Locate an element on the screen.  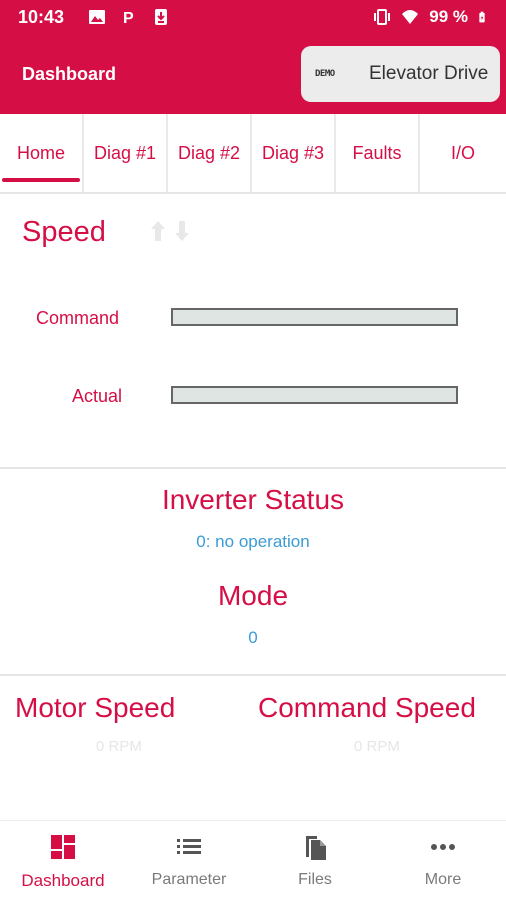
arrow-down-icon is located at coordinates (182, 231).